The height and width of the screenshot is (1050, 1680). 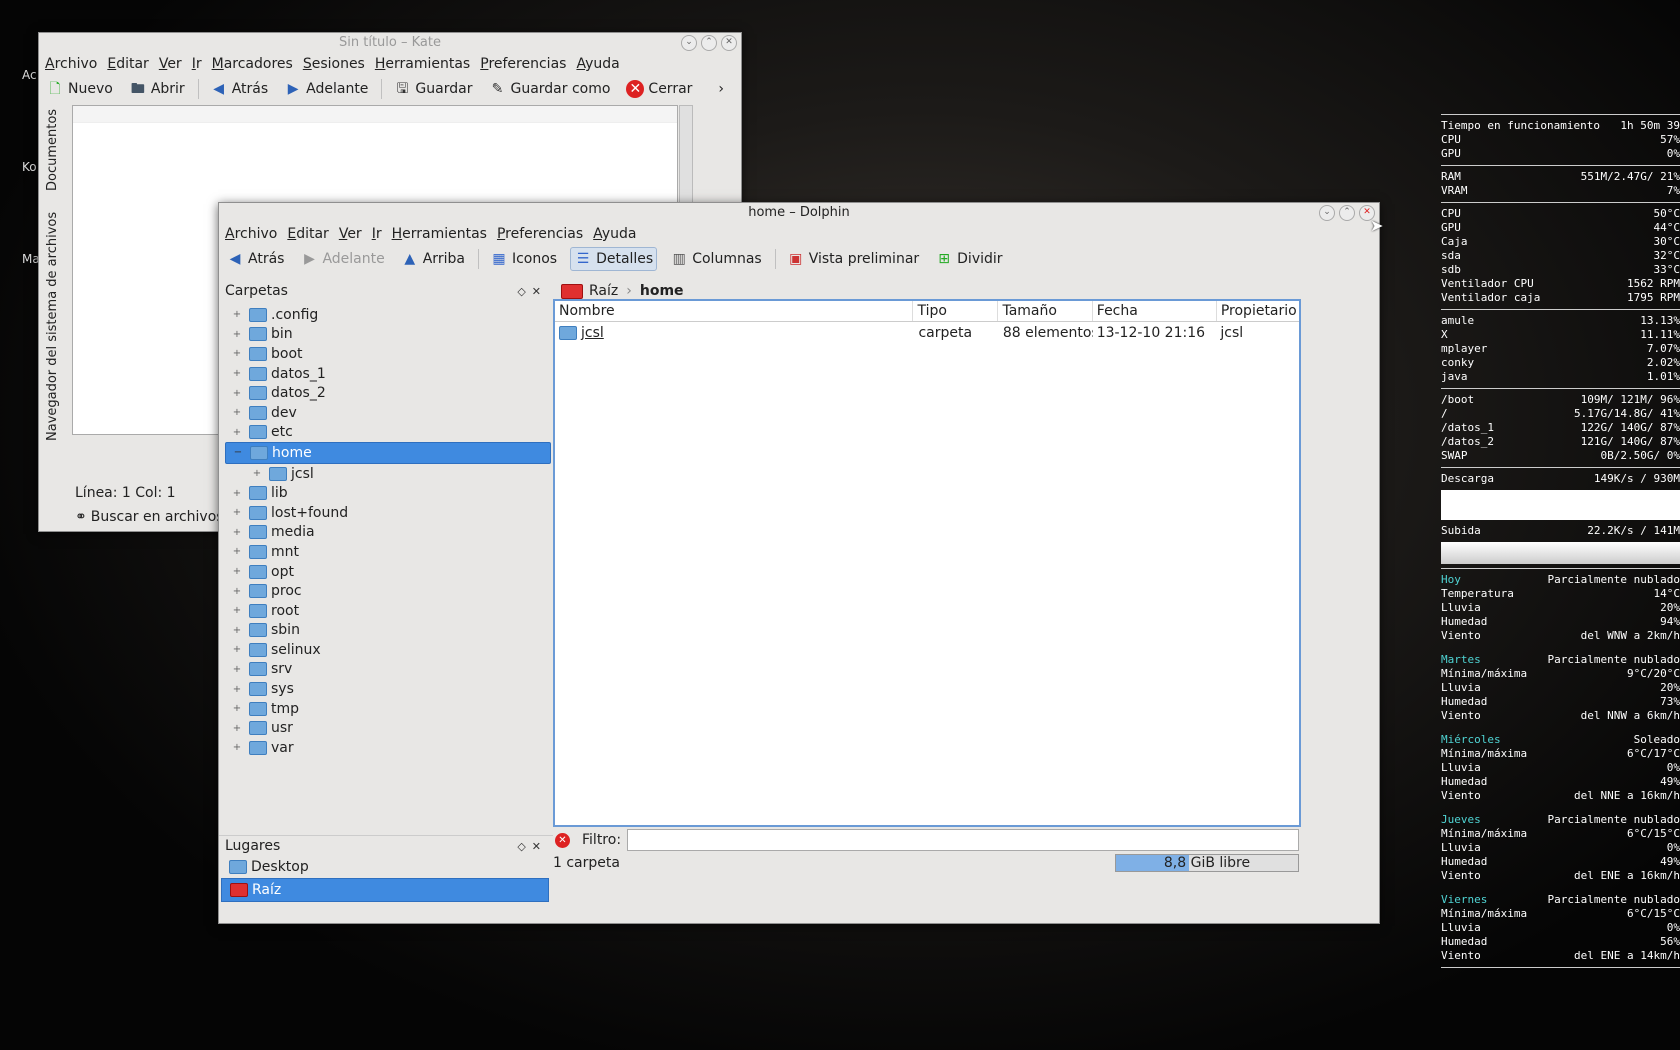 What do you see at coordinates (388, 728) in the screenshot?
I see `tree-item: + usr` at bounding box center [388, 728].